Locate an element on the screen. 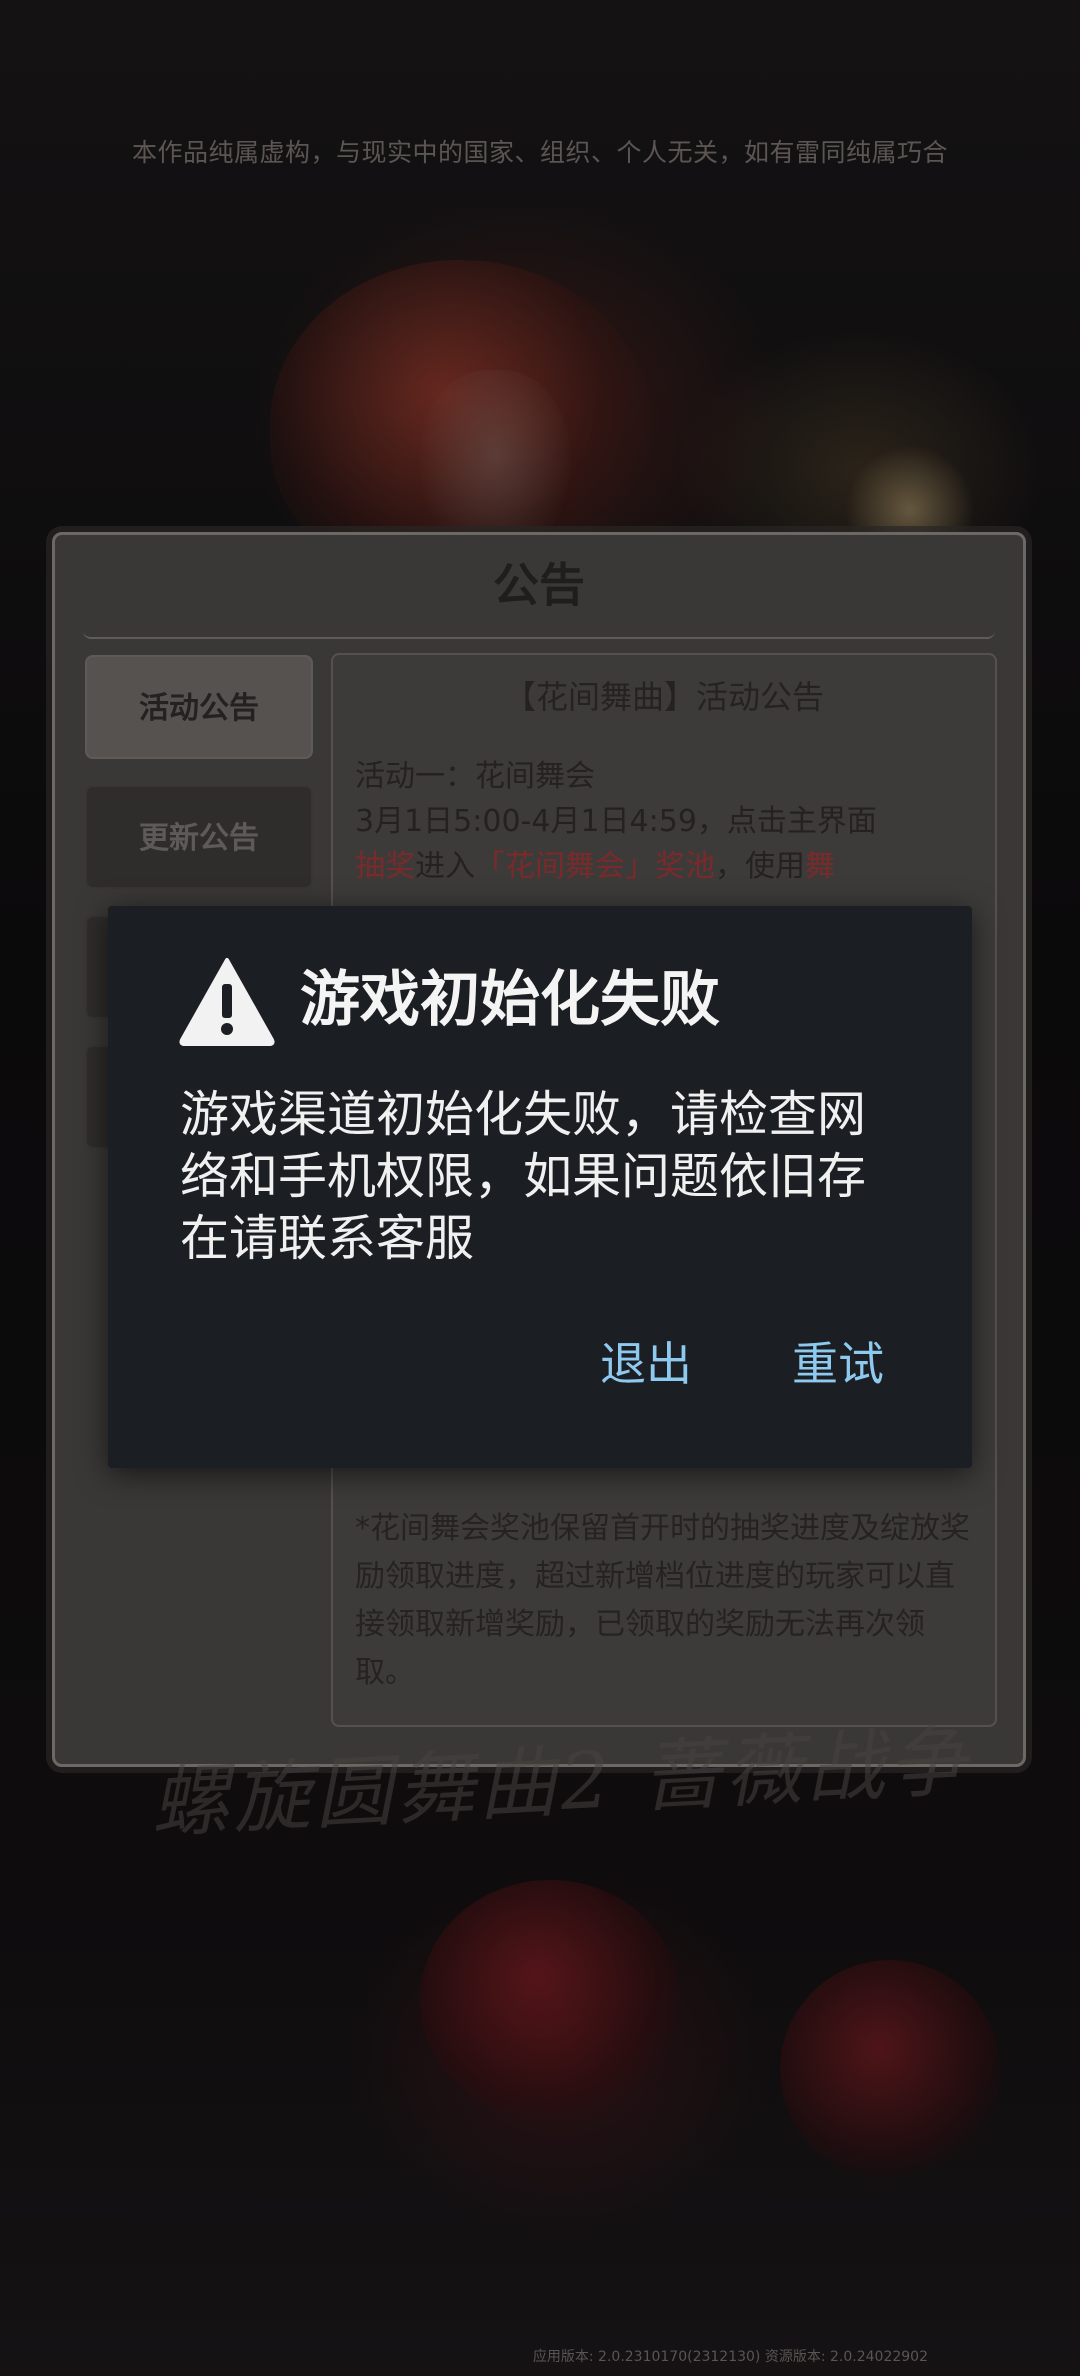  dialog-title: 游戏初始化失败 is located at coordinates (510, 1000).